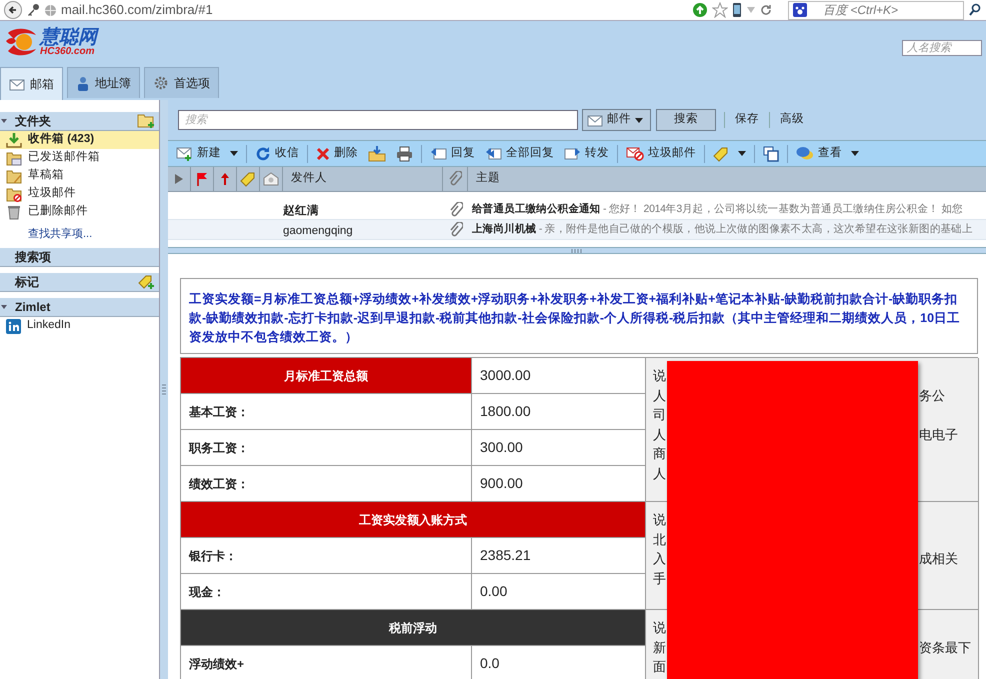 Image resolution: width=986 pixels, height=679 pixels. What do you see at coordinates (659, 414) in the screenshot?
I see `note-text: 司` at bounding box center [659, 414].